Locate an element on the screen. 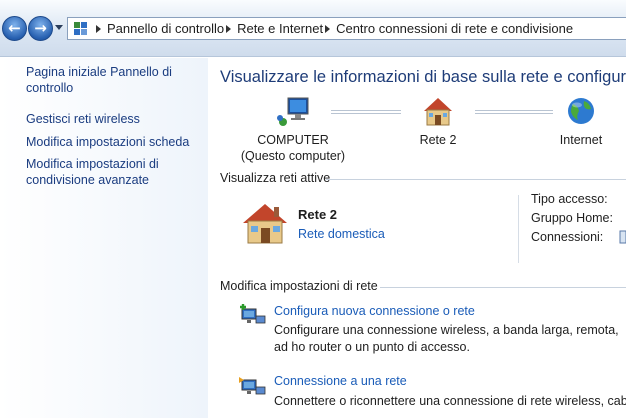 This screenshot has width=626, height=418. map-node-computer: COMPUTER (Questo computer) is located at coordinates (293, 130).